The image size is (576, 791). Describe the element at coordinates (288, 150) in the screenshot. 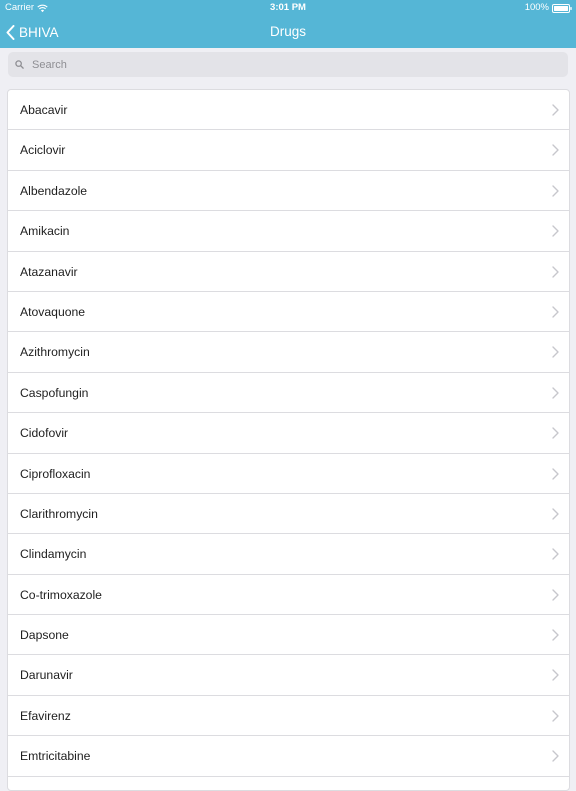

I see `list-item: Aciclovir` at that location.